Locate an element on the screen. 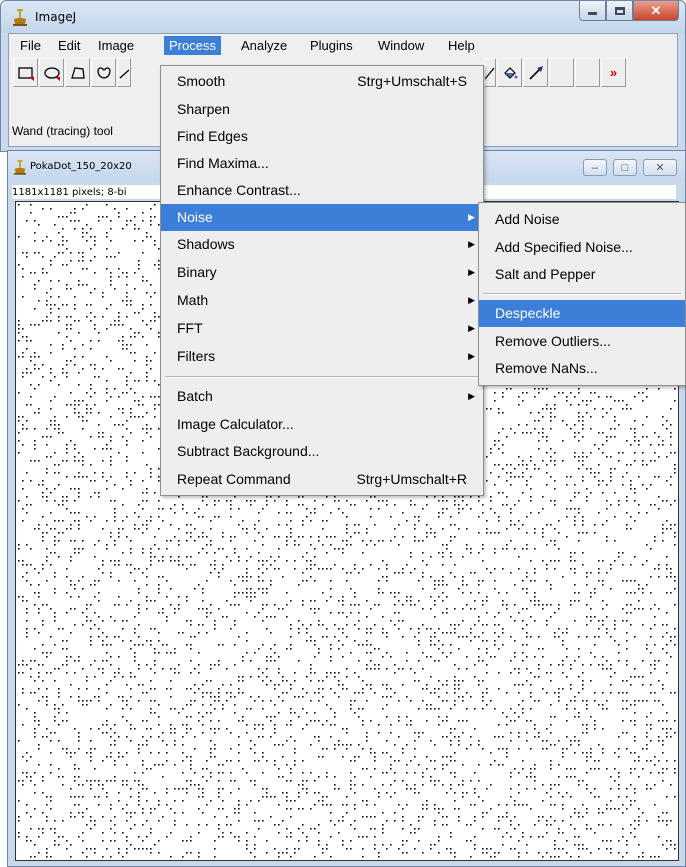  minimize-icon: – is located at coordinates (595, 167).